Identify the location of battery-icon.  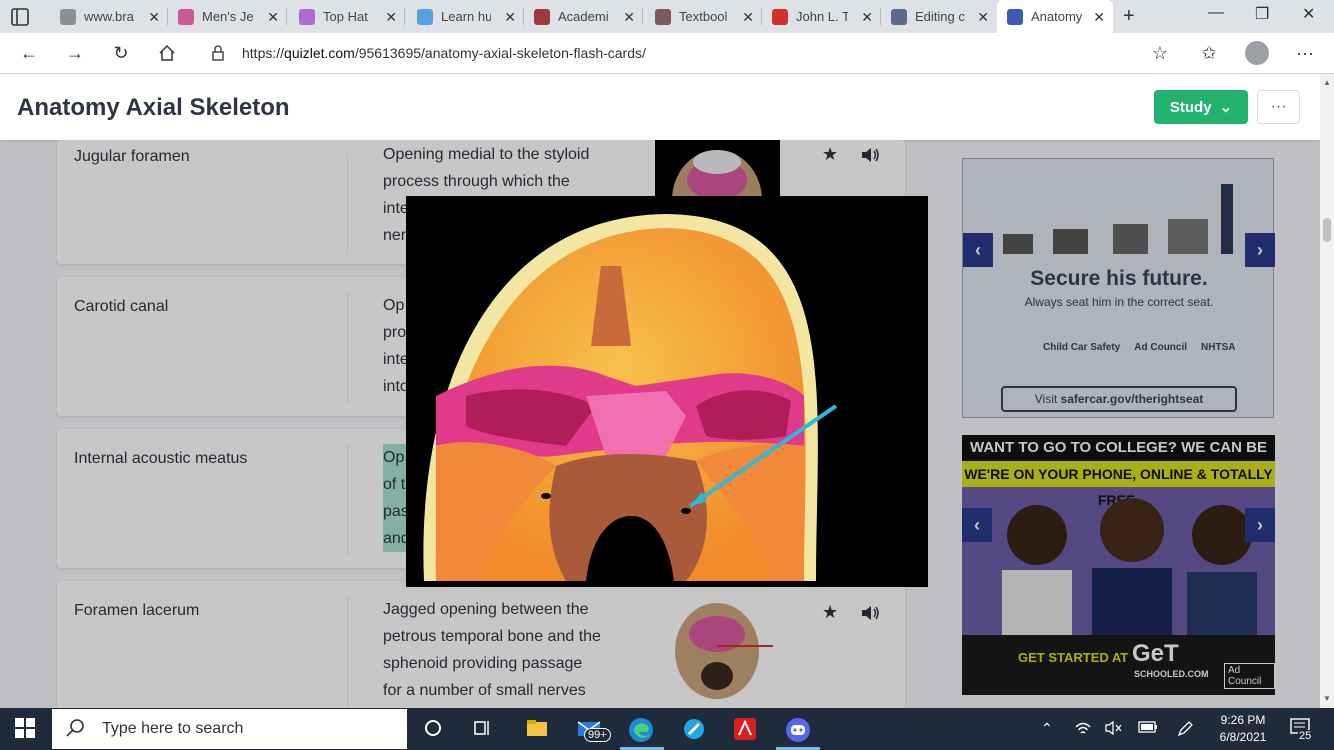
(1148, 728).